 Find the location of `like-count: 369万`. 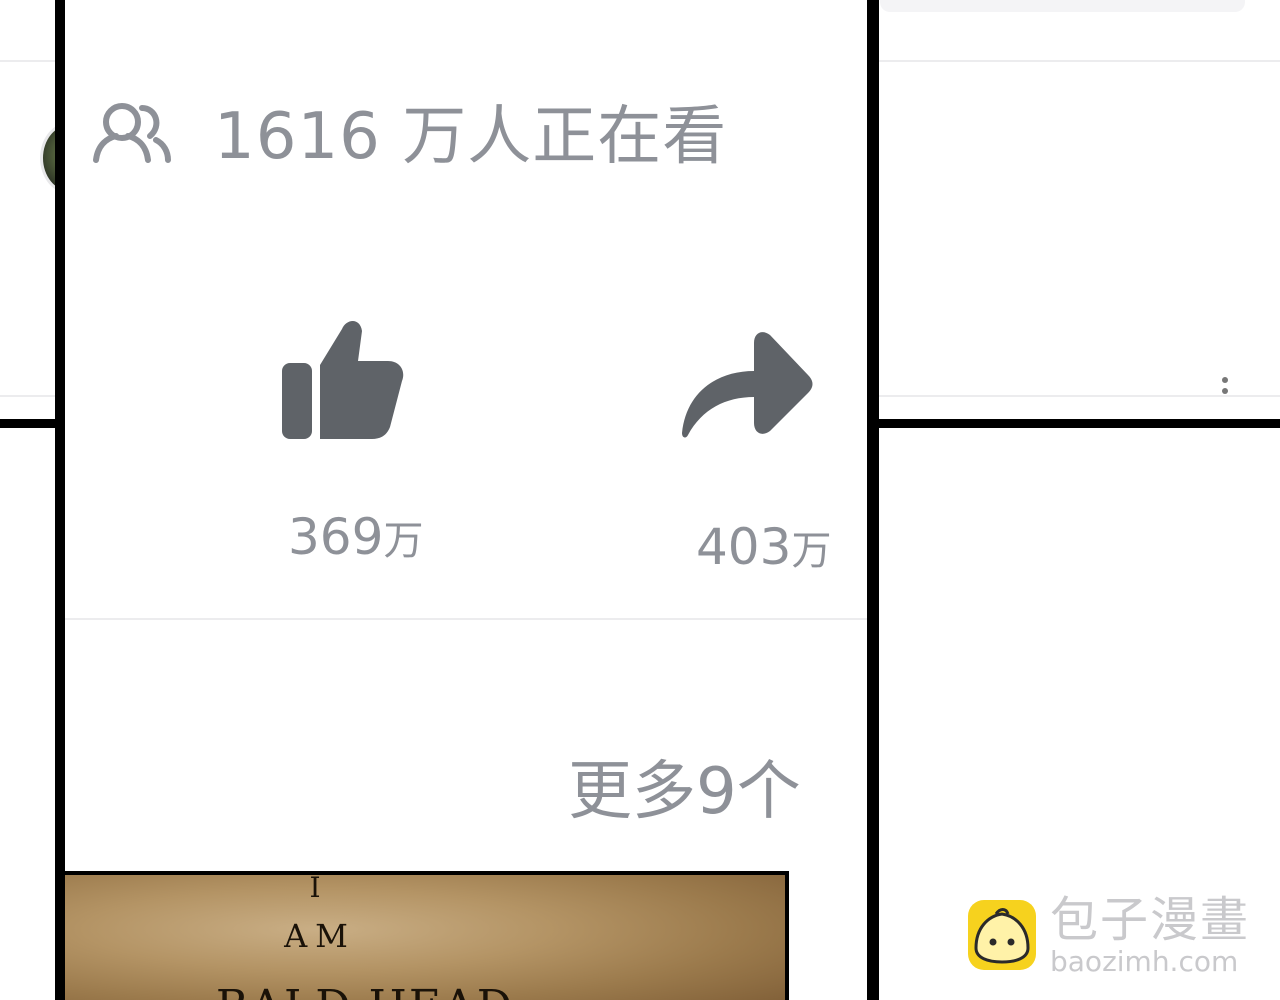

like-count: 369万 is located at coordinates (355, 537).